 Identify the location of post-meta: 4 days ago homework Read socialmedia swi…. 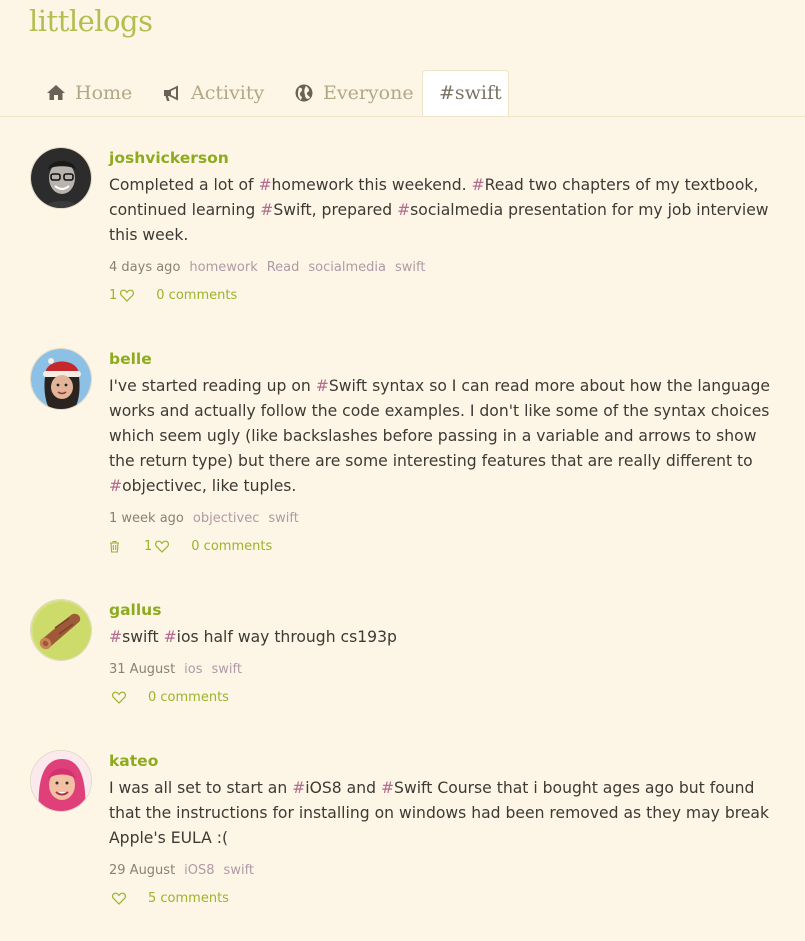
(267, 267).